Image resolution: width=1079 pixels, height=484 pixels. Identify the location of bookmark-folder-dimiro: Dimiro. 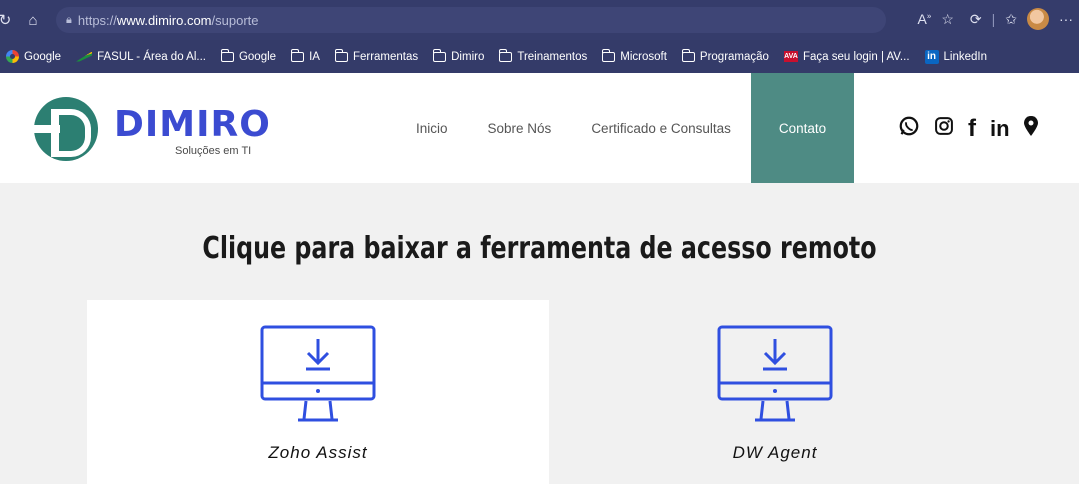
(458, 55).